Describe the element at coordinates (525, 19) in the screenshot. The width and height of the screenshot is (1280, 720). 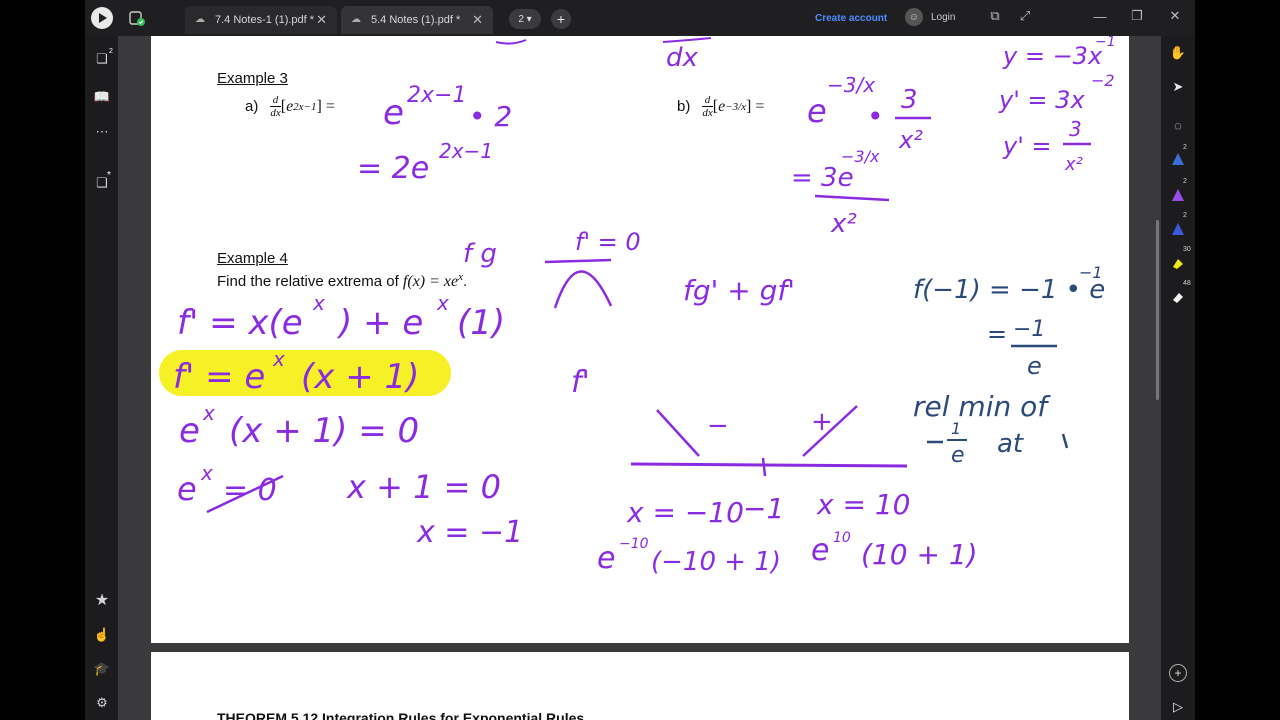
I see `tab-count-dropdown: 2 ▾` at that location.